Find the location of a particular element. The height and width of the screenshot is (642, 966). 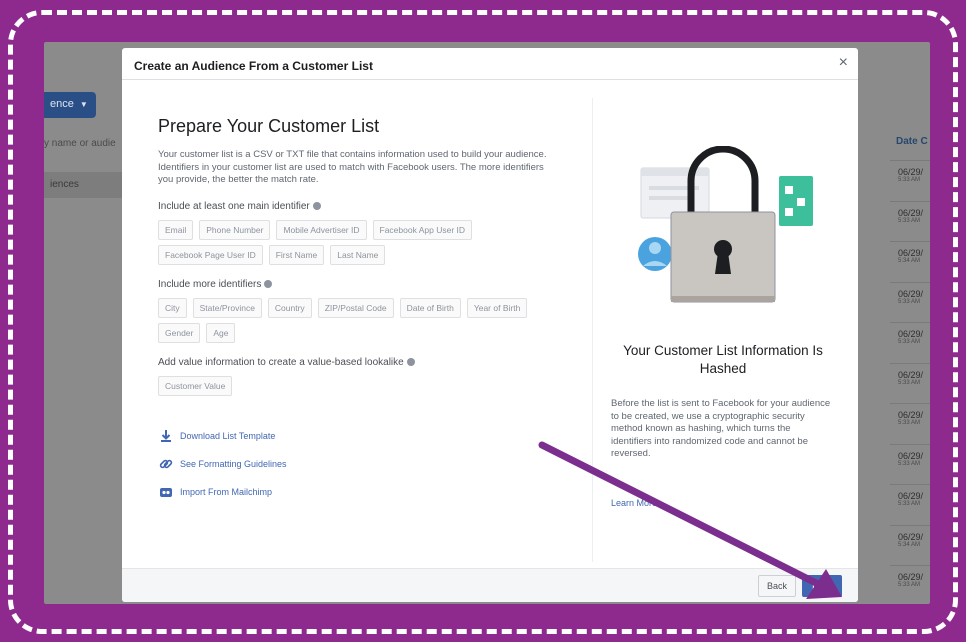

identifier-tag: Date of Birth is located at coordinates (430, 307).